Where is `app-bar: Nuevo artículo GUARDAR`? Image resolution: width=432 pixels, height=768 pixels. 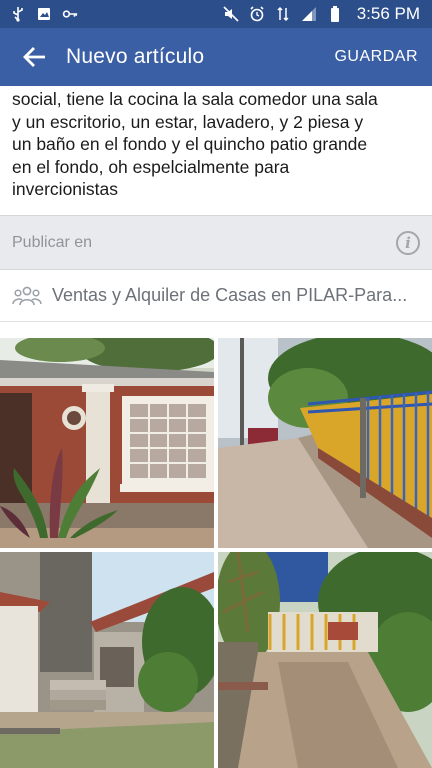
app-bar: Nuevo artículo GUARDAR is located at coordinates (216, 57).